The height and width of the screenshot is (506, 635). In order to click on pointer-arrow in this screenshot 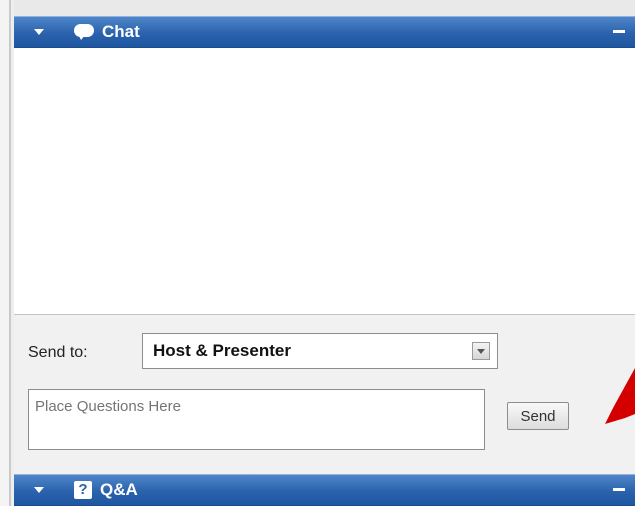, I will do `click(620, 396)`.